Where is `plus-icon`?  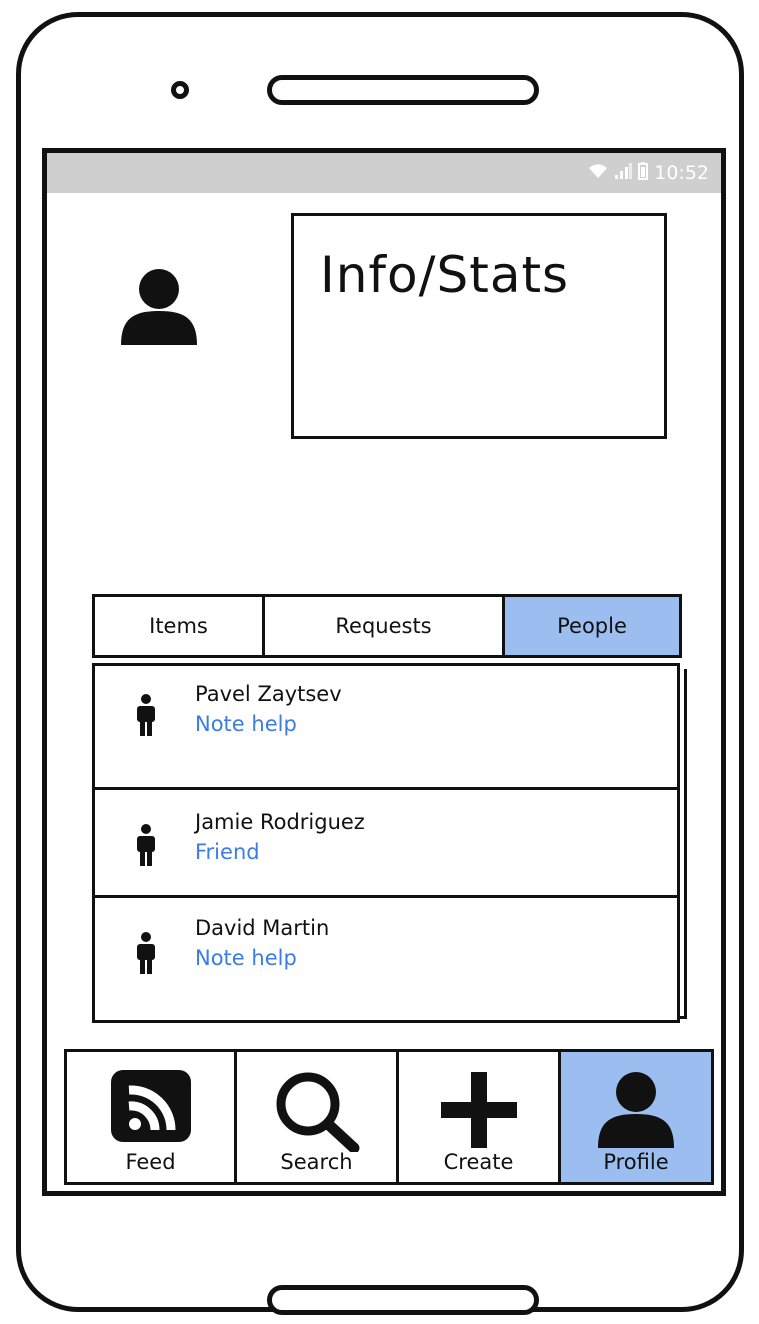
plus-icon is located at coordinates (479, 1112).